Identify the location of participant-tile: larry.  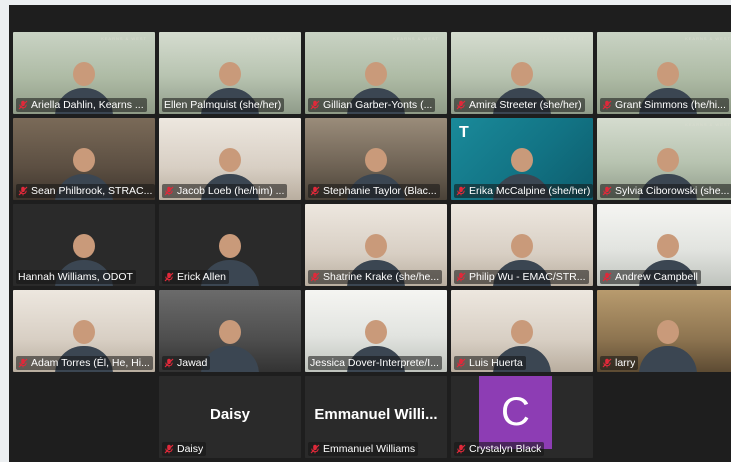
(664, 331).